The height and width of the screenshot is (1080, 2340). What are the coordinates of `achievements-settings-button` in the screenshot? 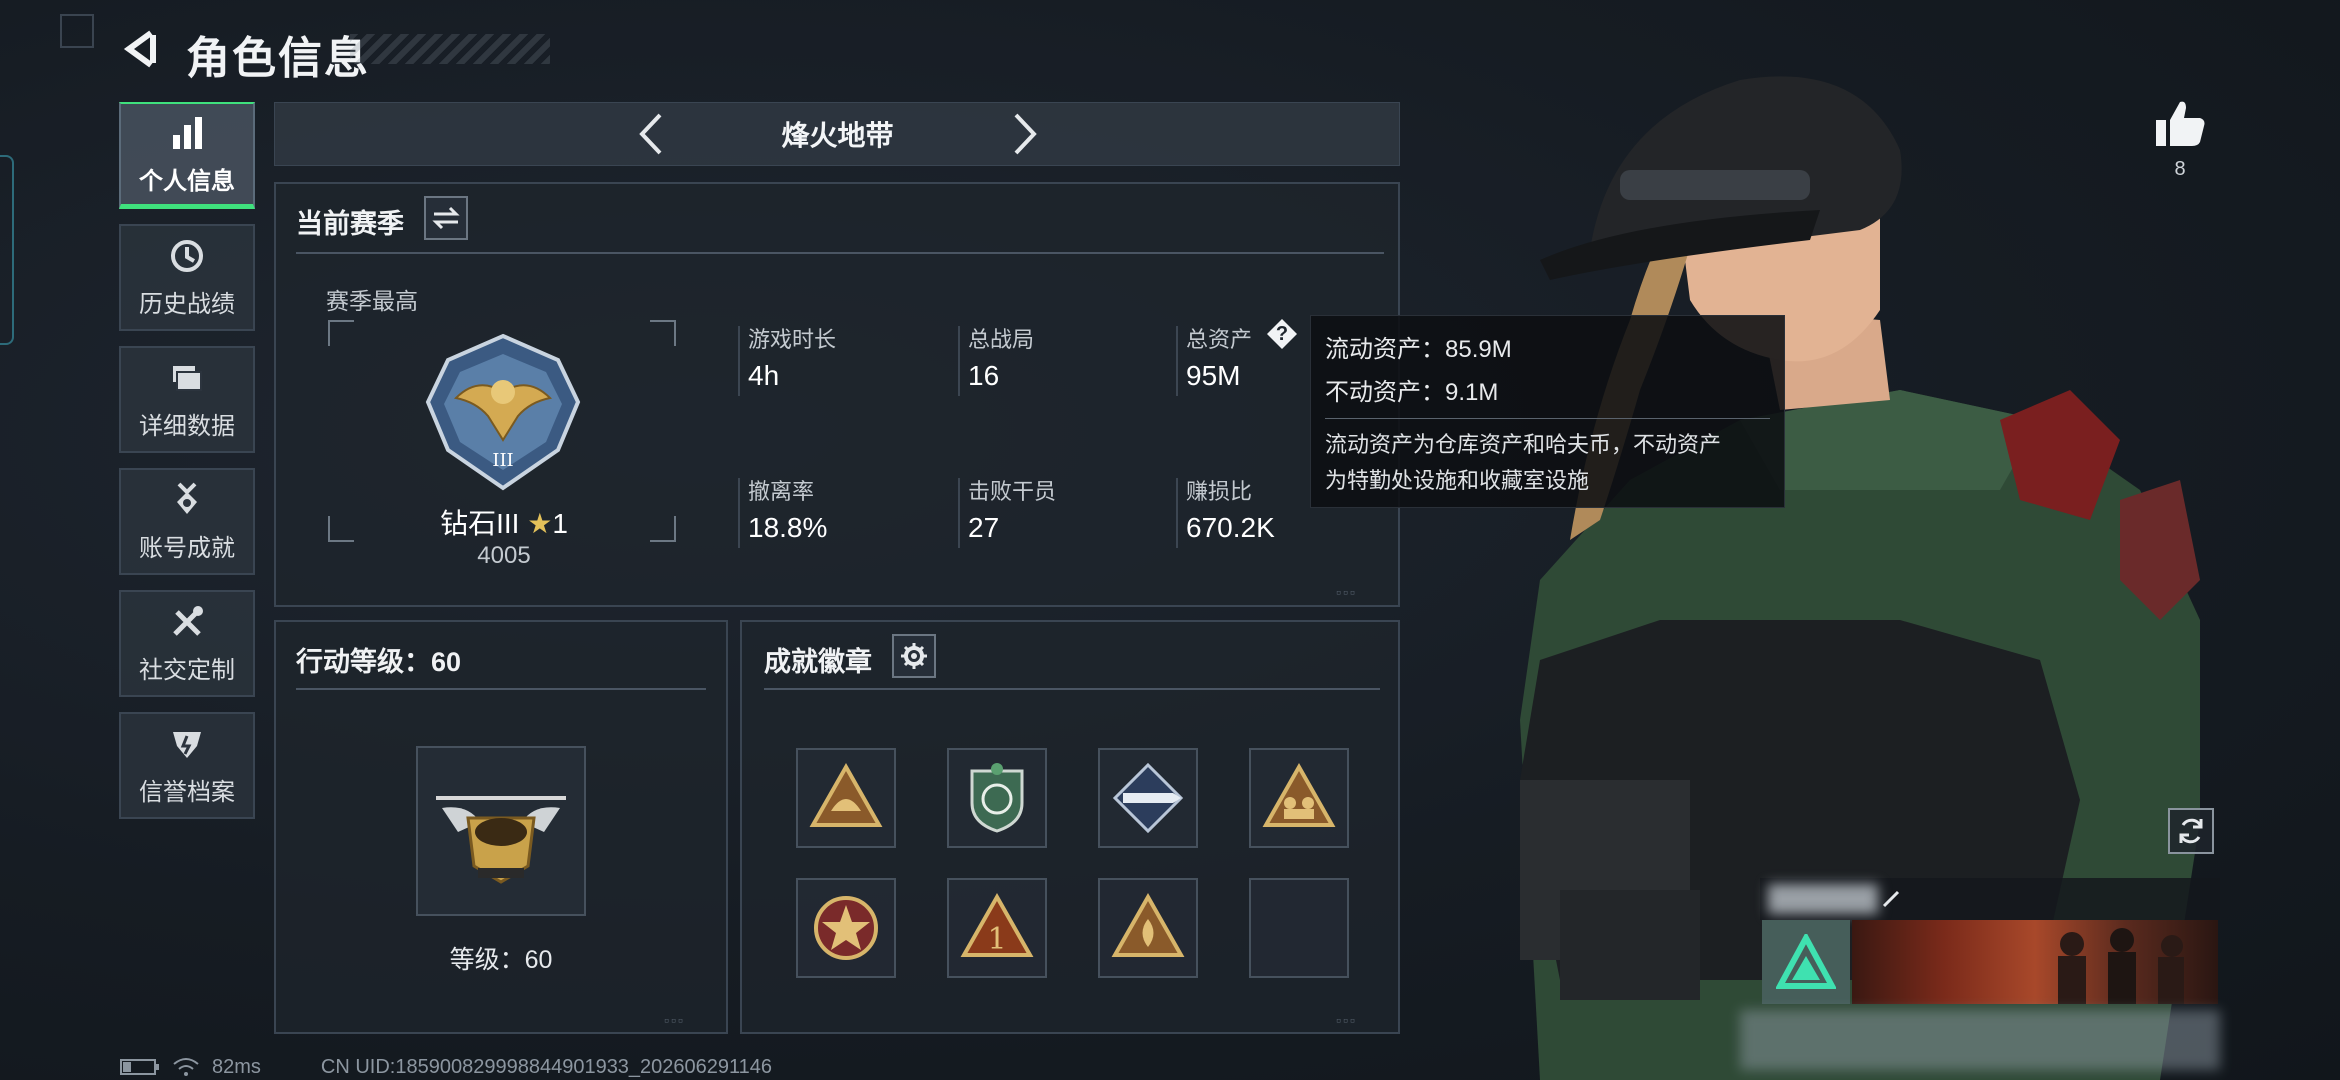 It's located at (914, 656).